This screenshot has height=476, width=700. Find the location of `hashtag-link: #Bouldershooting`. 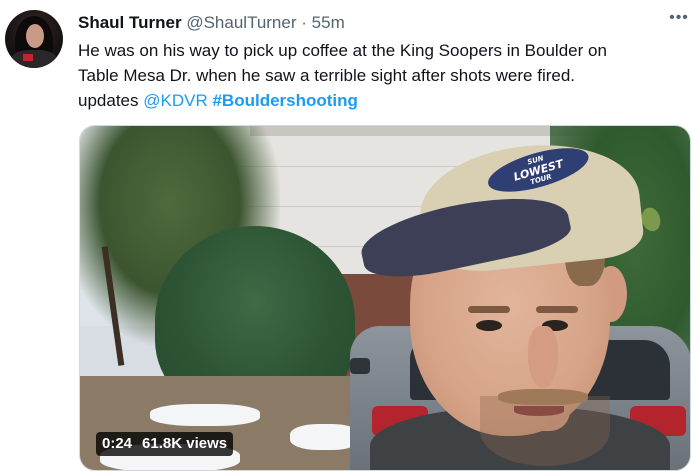

hashtag-link: #Bouldershooting is located at coordinates (284, 100).